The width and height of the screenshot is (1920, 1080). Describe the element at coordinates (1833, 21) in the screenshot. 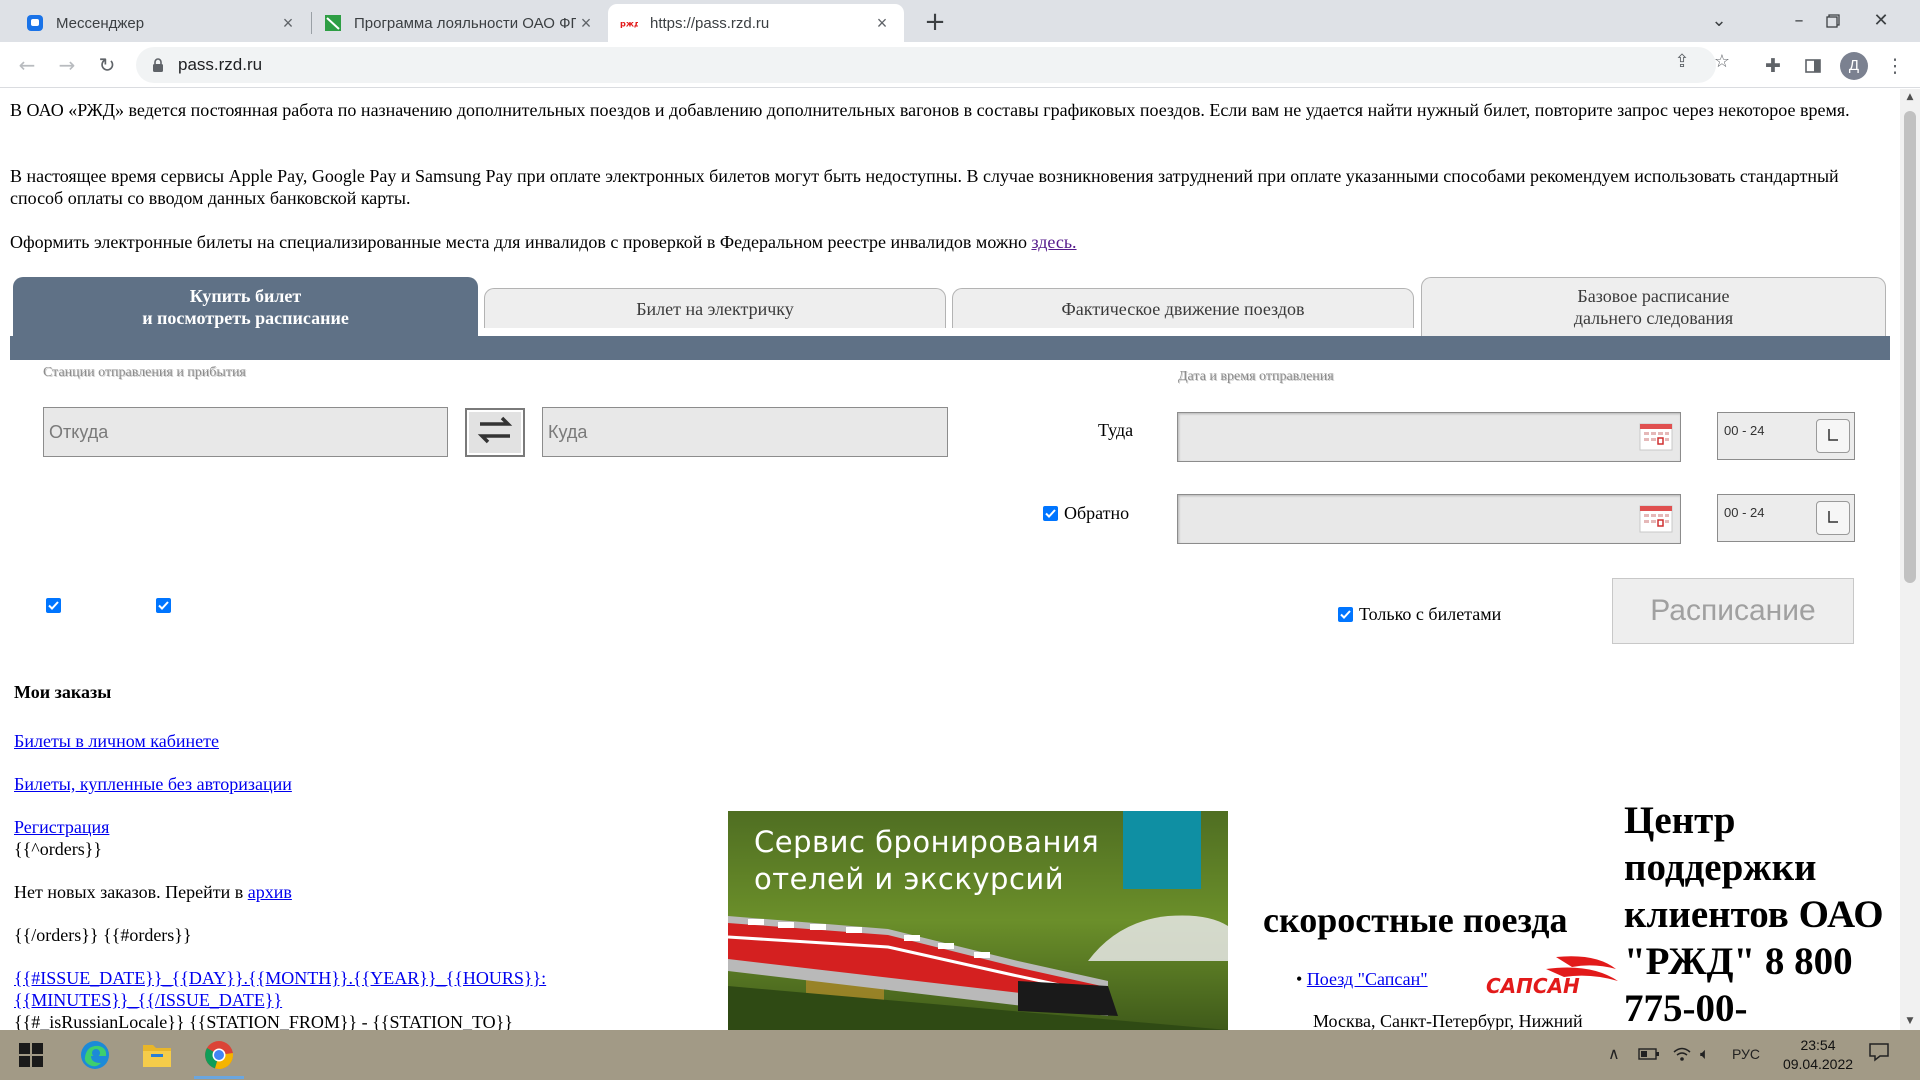

I see `restore-icon` at that location.